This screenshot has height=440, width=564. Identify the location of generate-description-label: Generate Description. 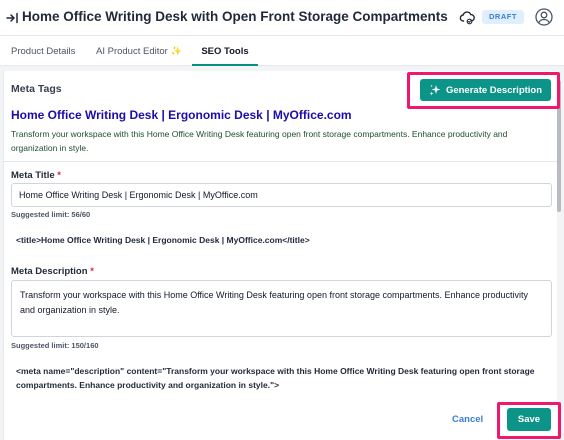
(494, 90).